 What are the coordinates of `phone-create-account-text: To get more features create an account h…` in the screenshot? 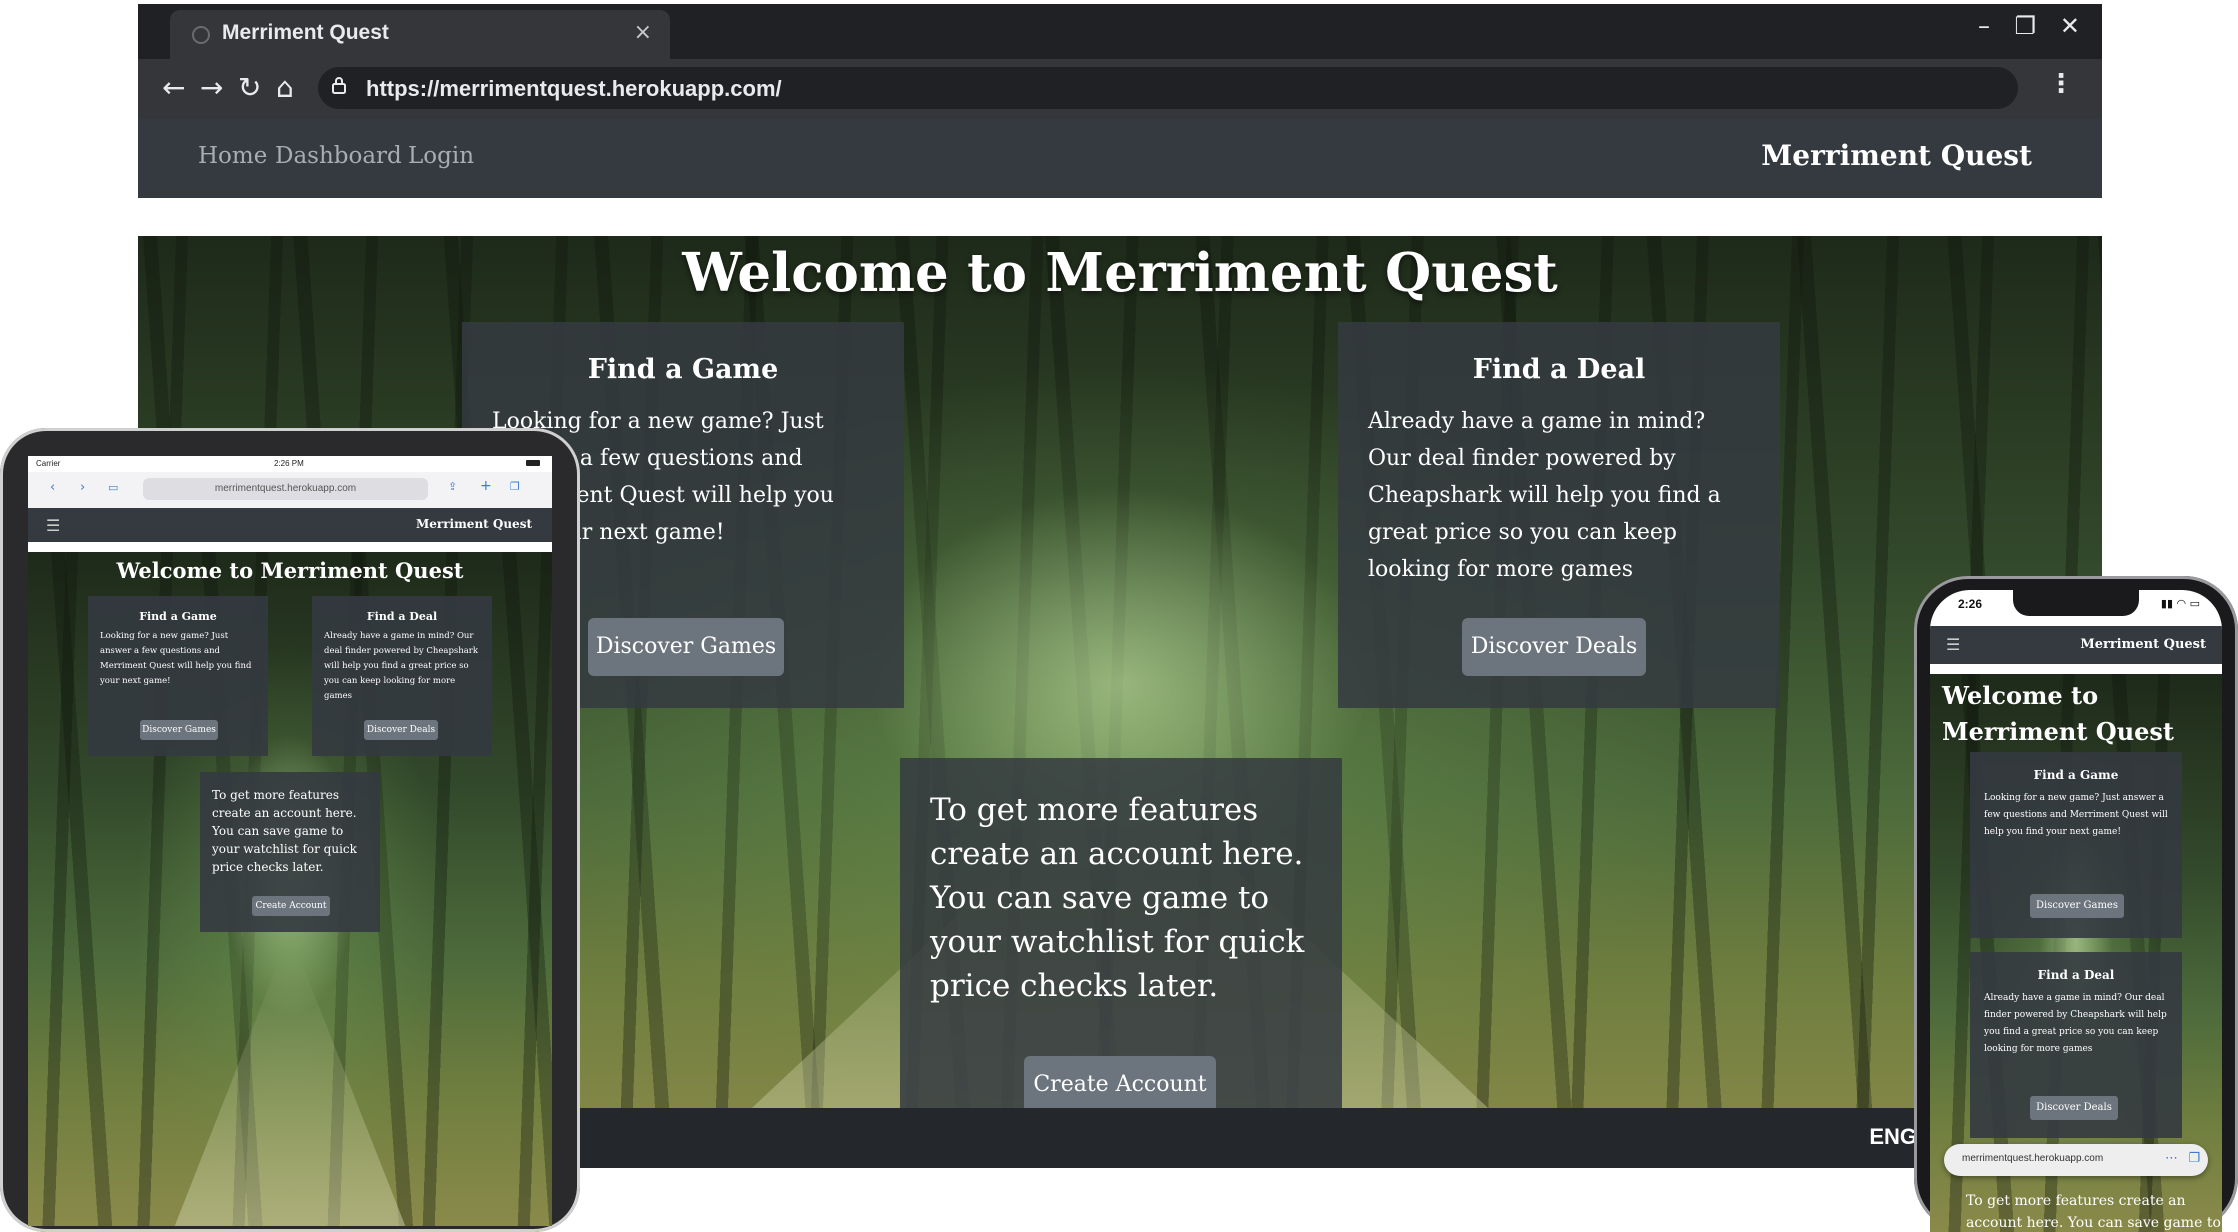 It's located at (2093, 1212).